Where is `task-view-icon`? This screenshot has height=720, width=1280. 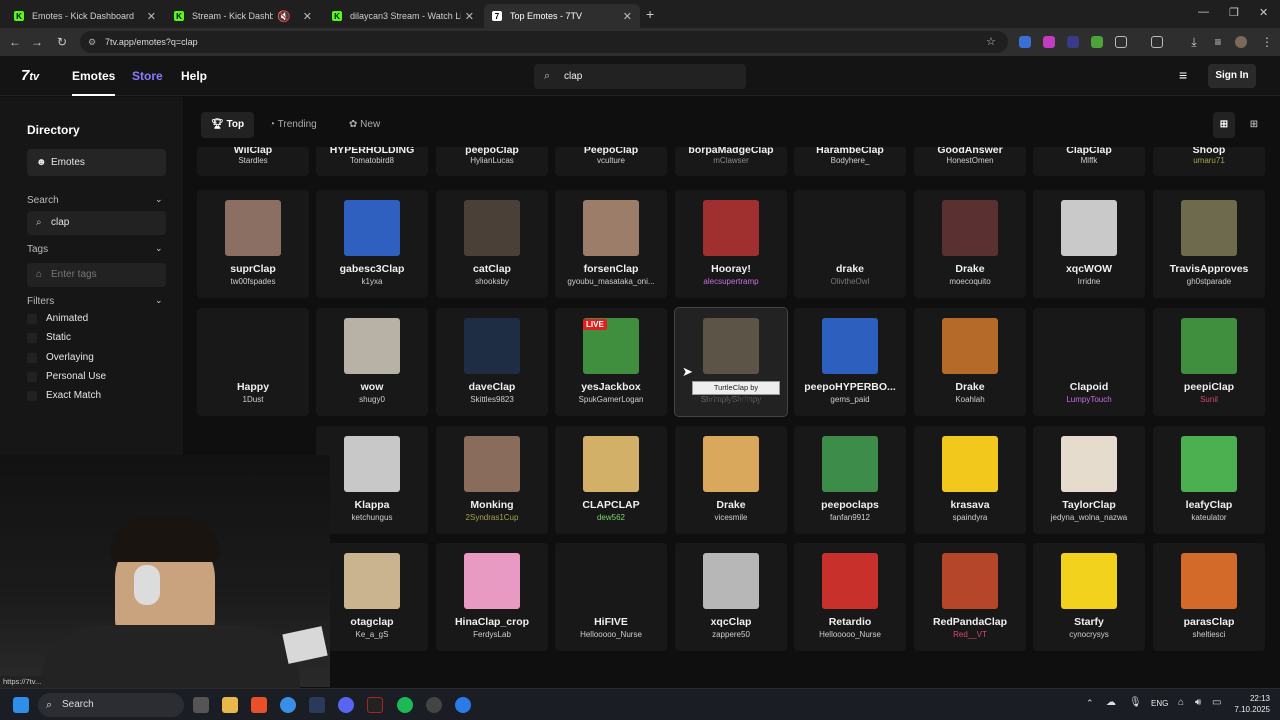 task-view-icon is located at coordinates (201, 705).